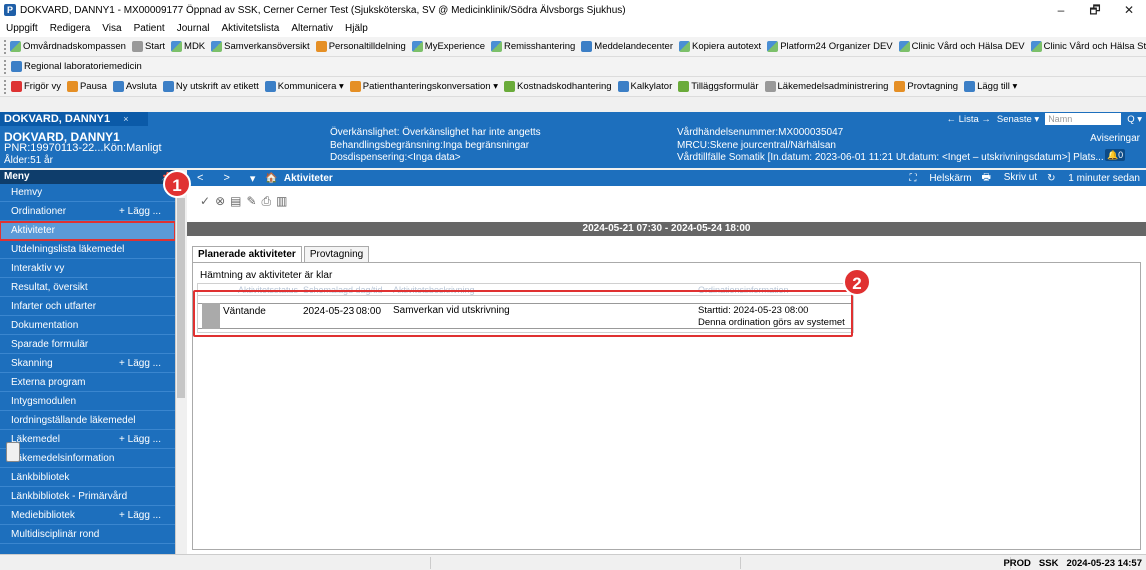 The width and height of the screenshot is (1146, 570). I want to click on tab-planerade-aktiviteter: Planerade aktiviteter, so click(247, 254).